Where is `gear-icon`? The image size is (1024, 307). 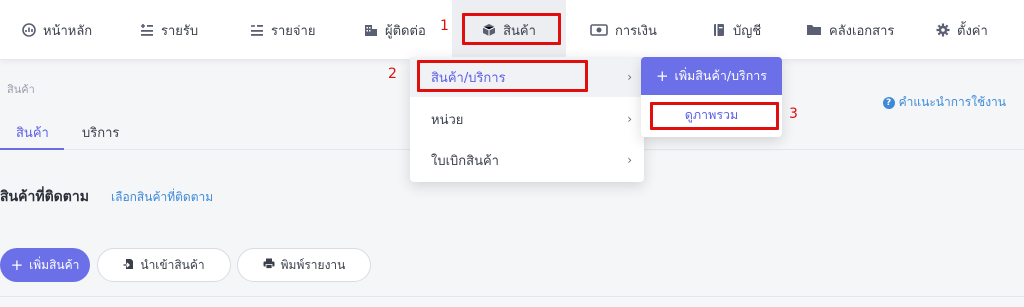 gear-icon is located at coordinates (943, 30).